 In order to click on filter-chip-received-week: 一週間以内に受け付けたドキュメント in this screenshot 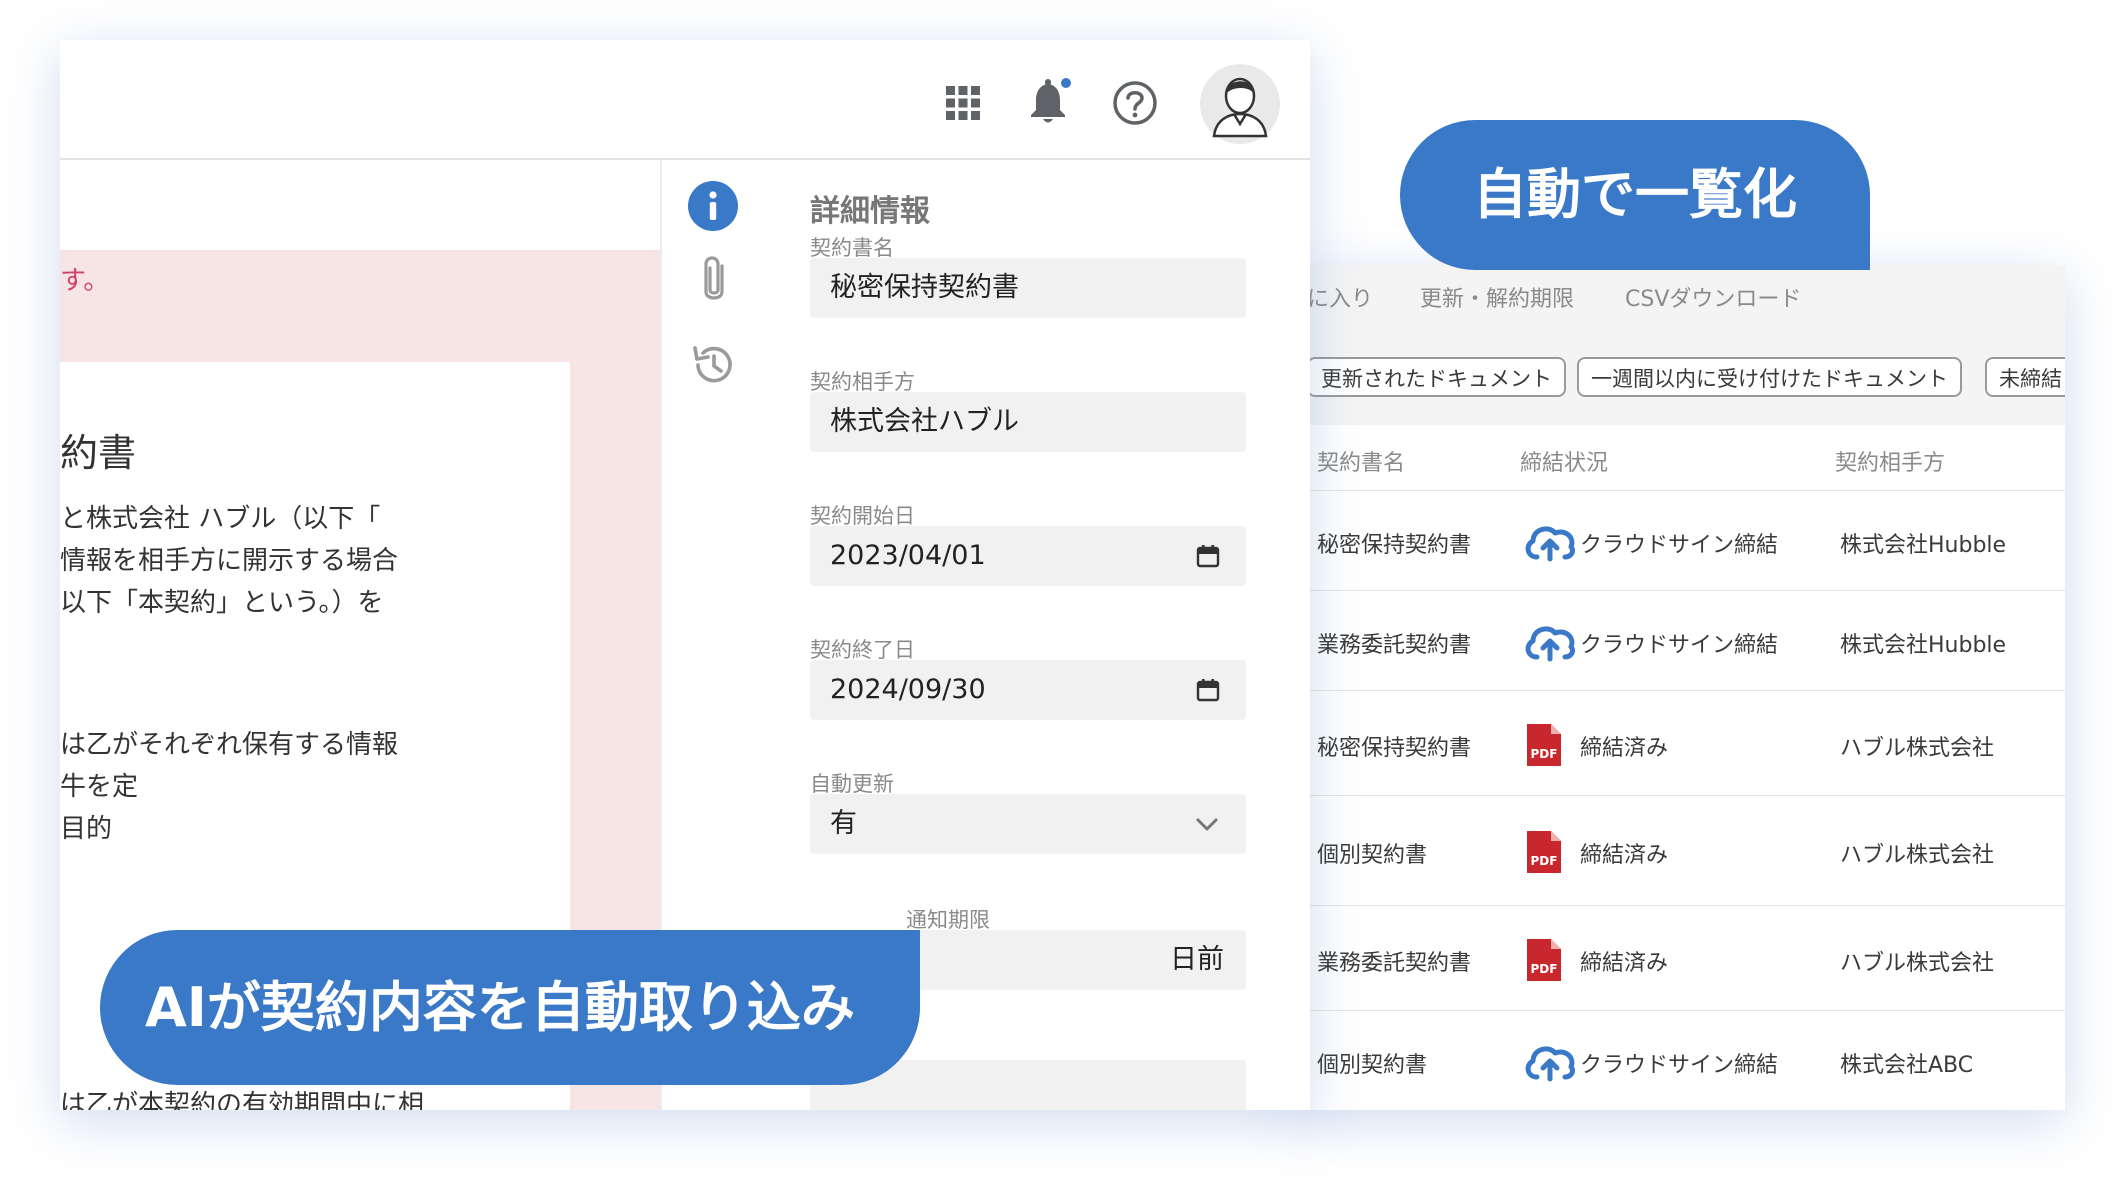, I will do `click(1769, 377)`.